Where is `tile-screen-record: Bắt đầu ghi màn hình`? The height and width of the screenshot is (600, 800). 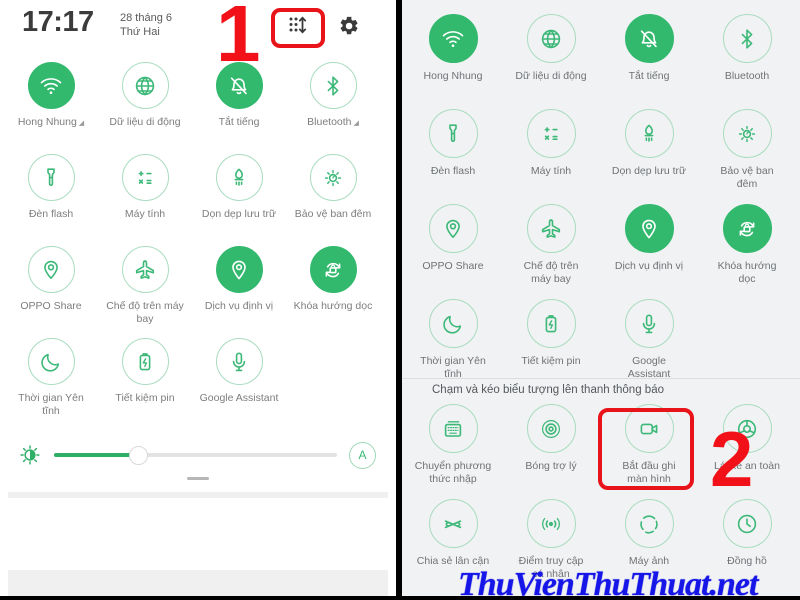 tile-screen-record: Bắt đầu ghi màn hình is located at coordinates (649, 451).